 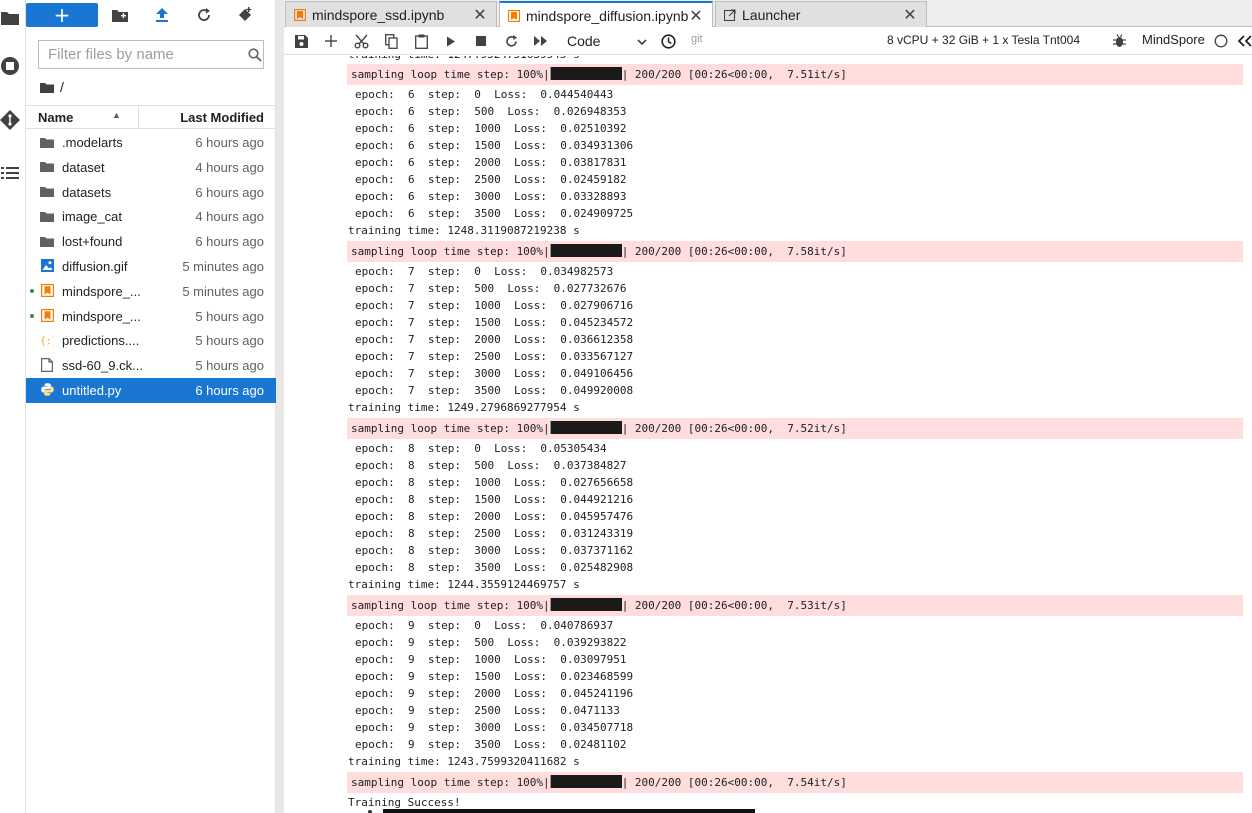 What do you see at coordinates (494, 339) in the screenshot?
I see `epoch-loss-line: epoch: 7 step: 2000 Loss: 0.036612358` at bounding box center [494, 339].